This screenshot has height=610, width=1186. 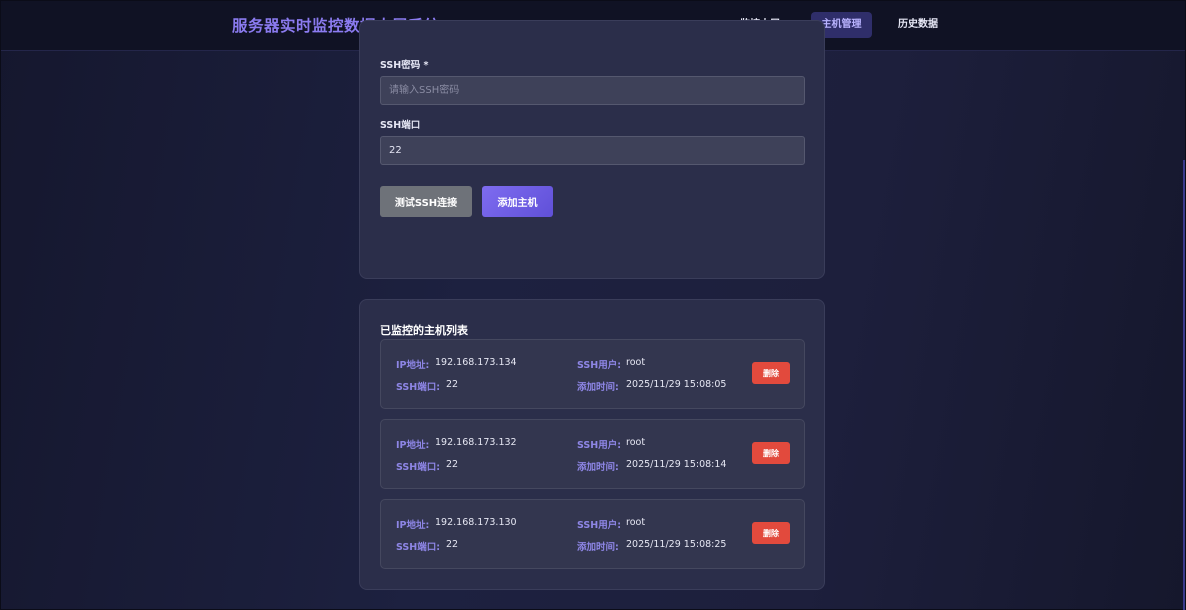 I want to click on ssh-password-input, so click(x=592, y=90).